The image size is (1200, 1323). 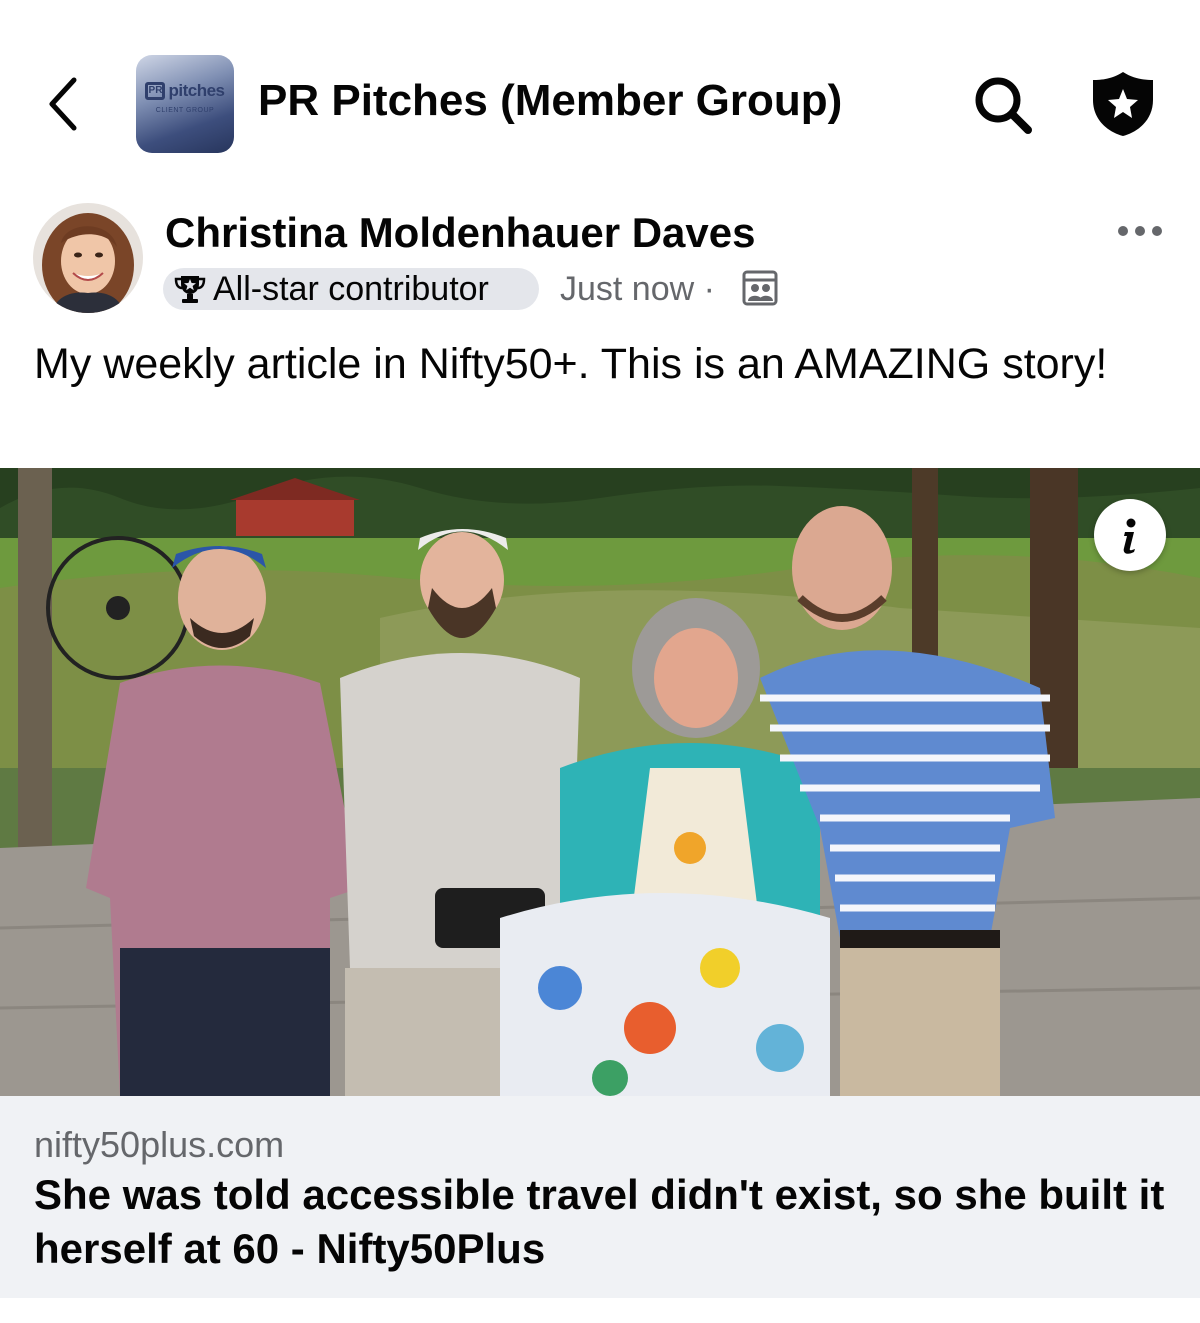 I want to click on info-button, so click(x=1130, y=535).